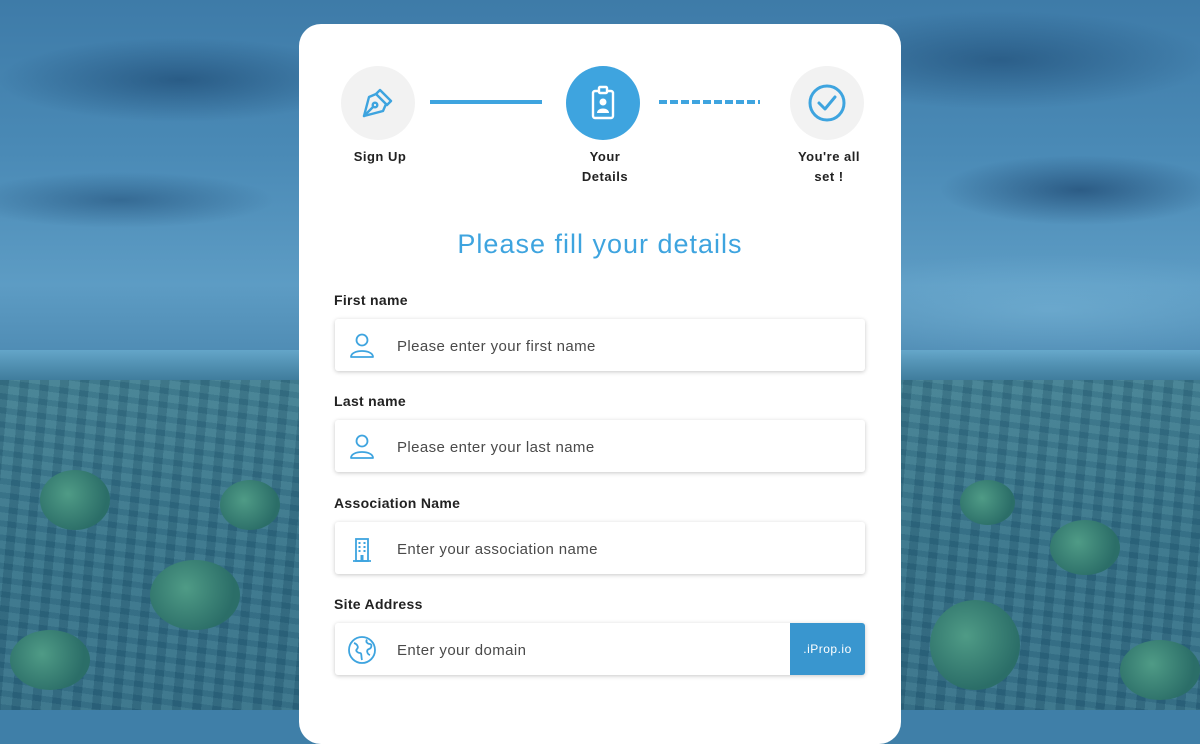 The height and width of the screenshot is (744, 1200). I want to click on check-circle-icon, so click(827, 103).